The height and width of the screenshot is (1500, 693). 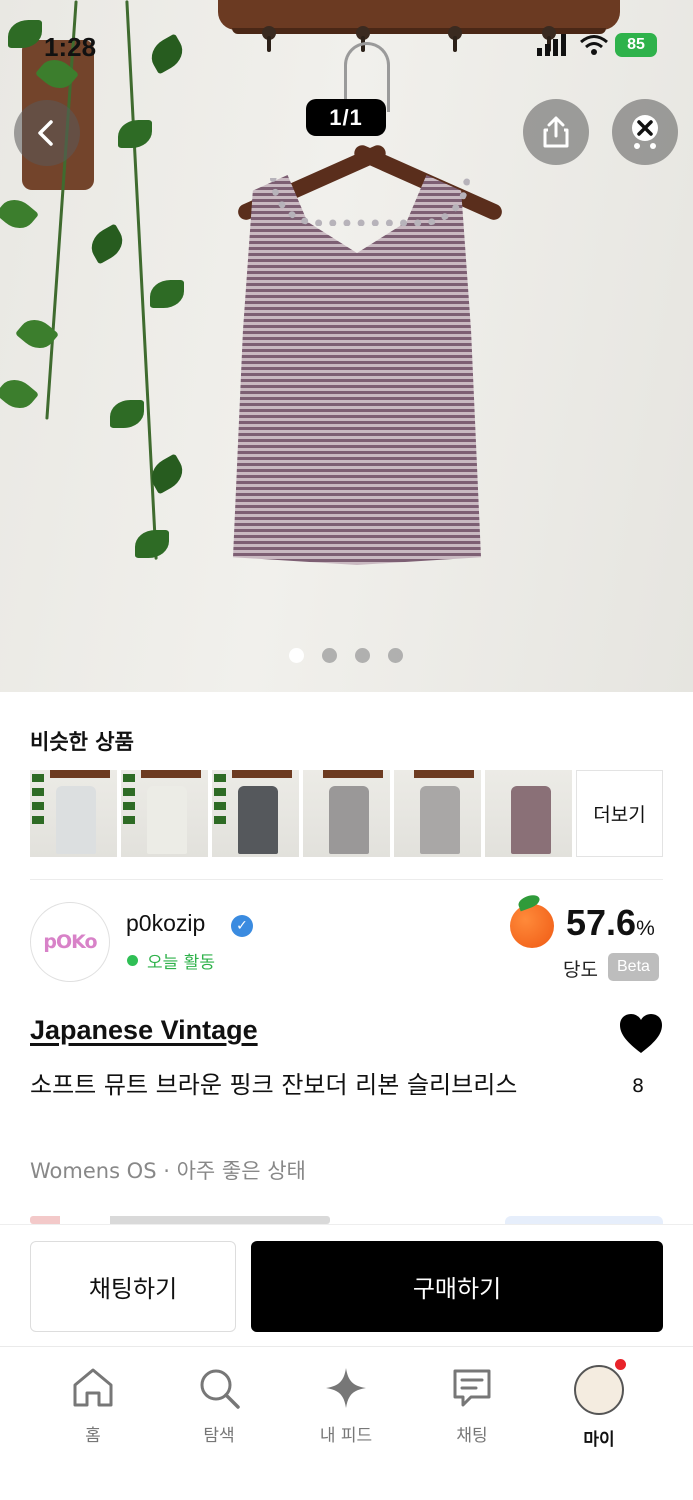 I want to click on heart-icon, so click(x=641, y=1035).